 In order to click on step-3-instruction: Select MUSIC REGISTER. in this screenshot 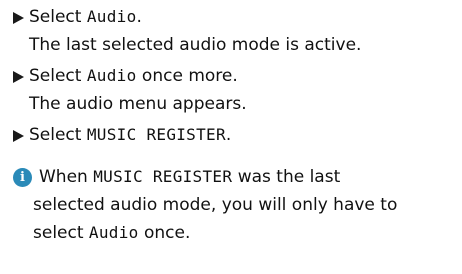, I will do `click(130, 135)`.